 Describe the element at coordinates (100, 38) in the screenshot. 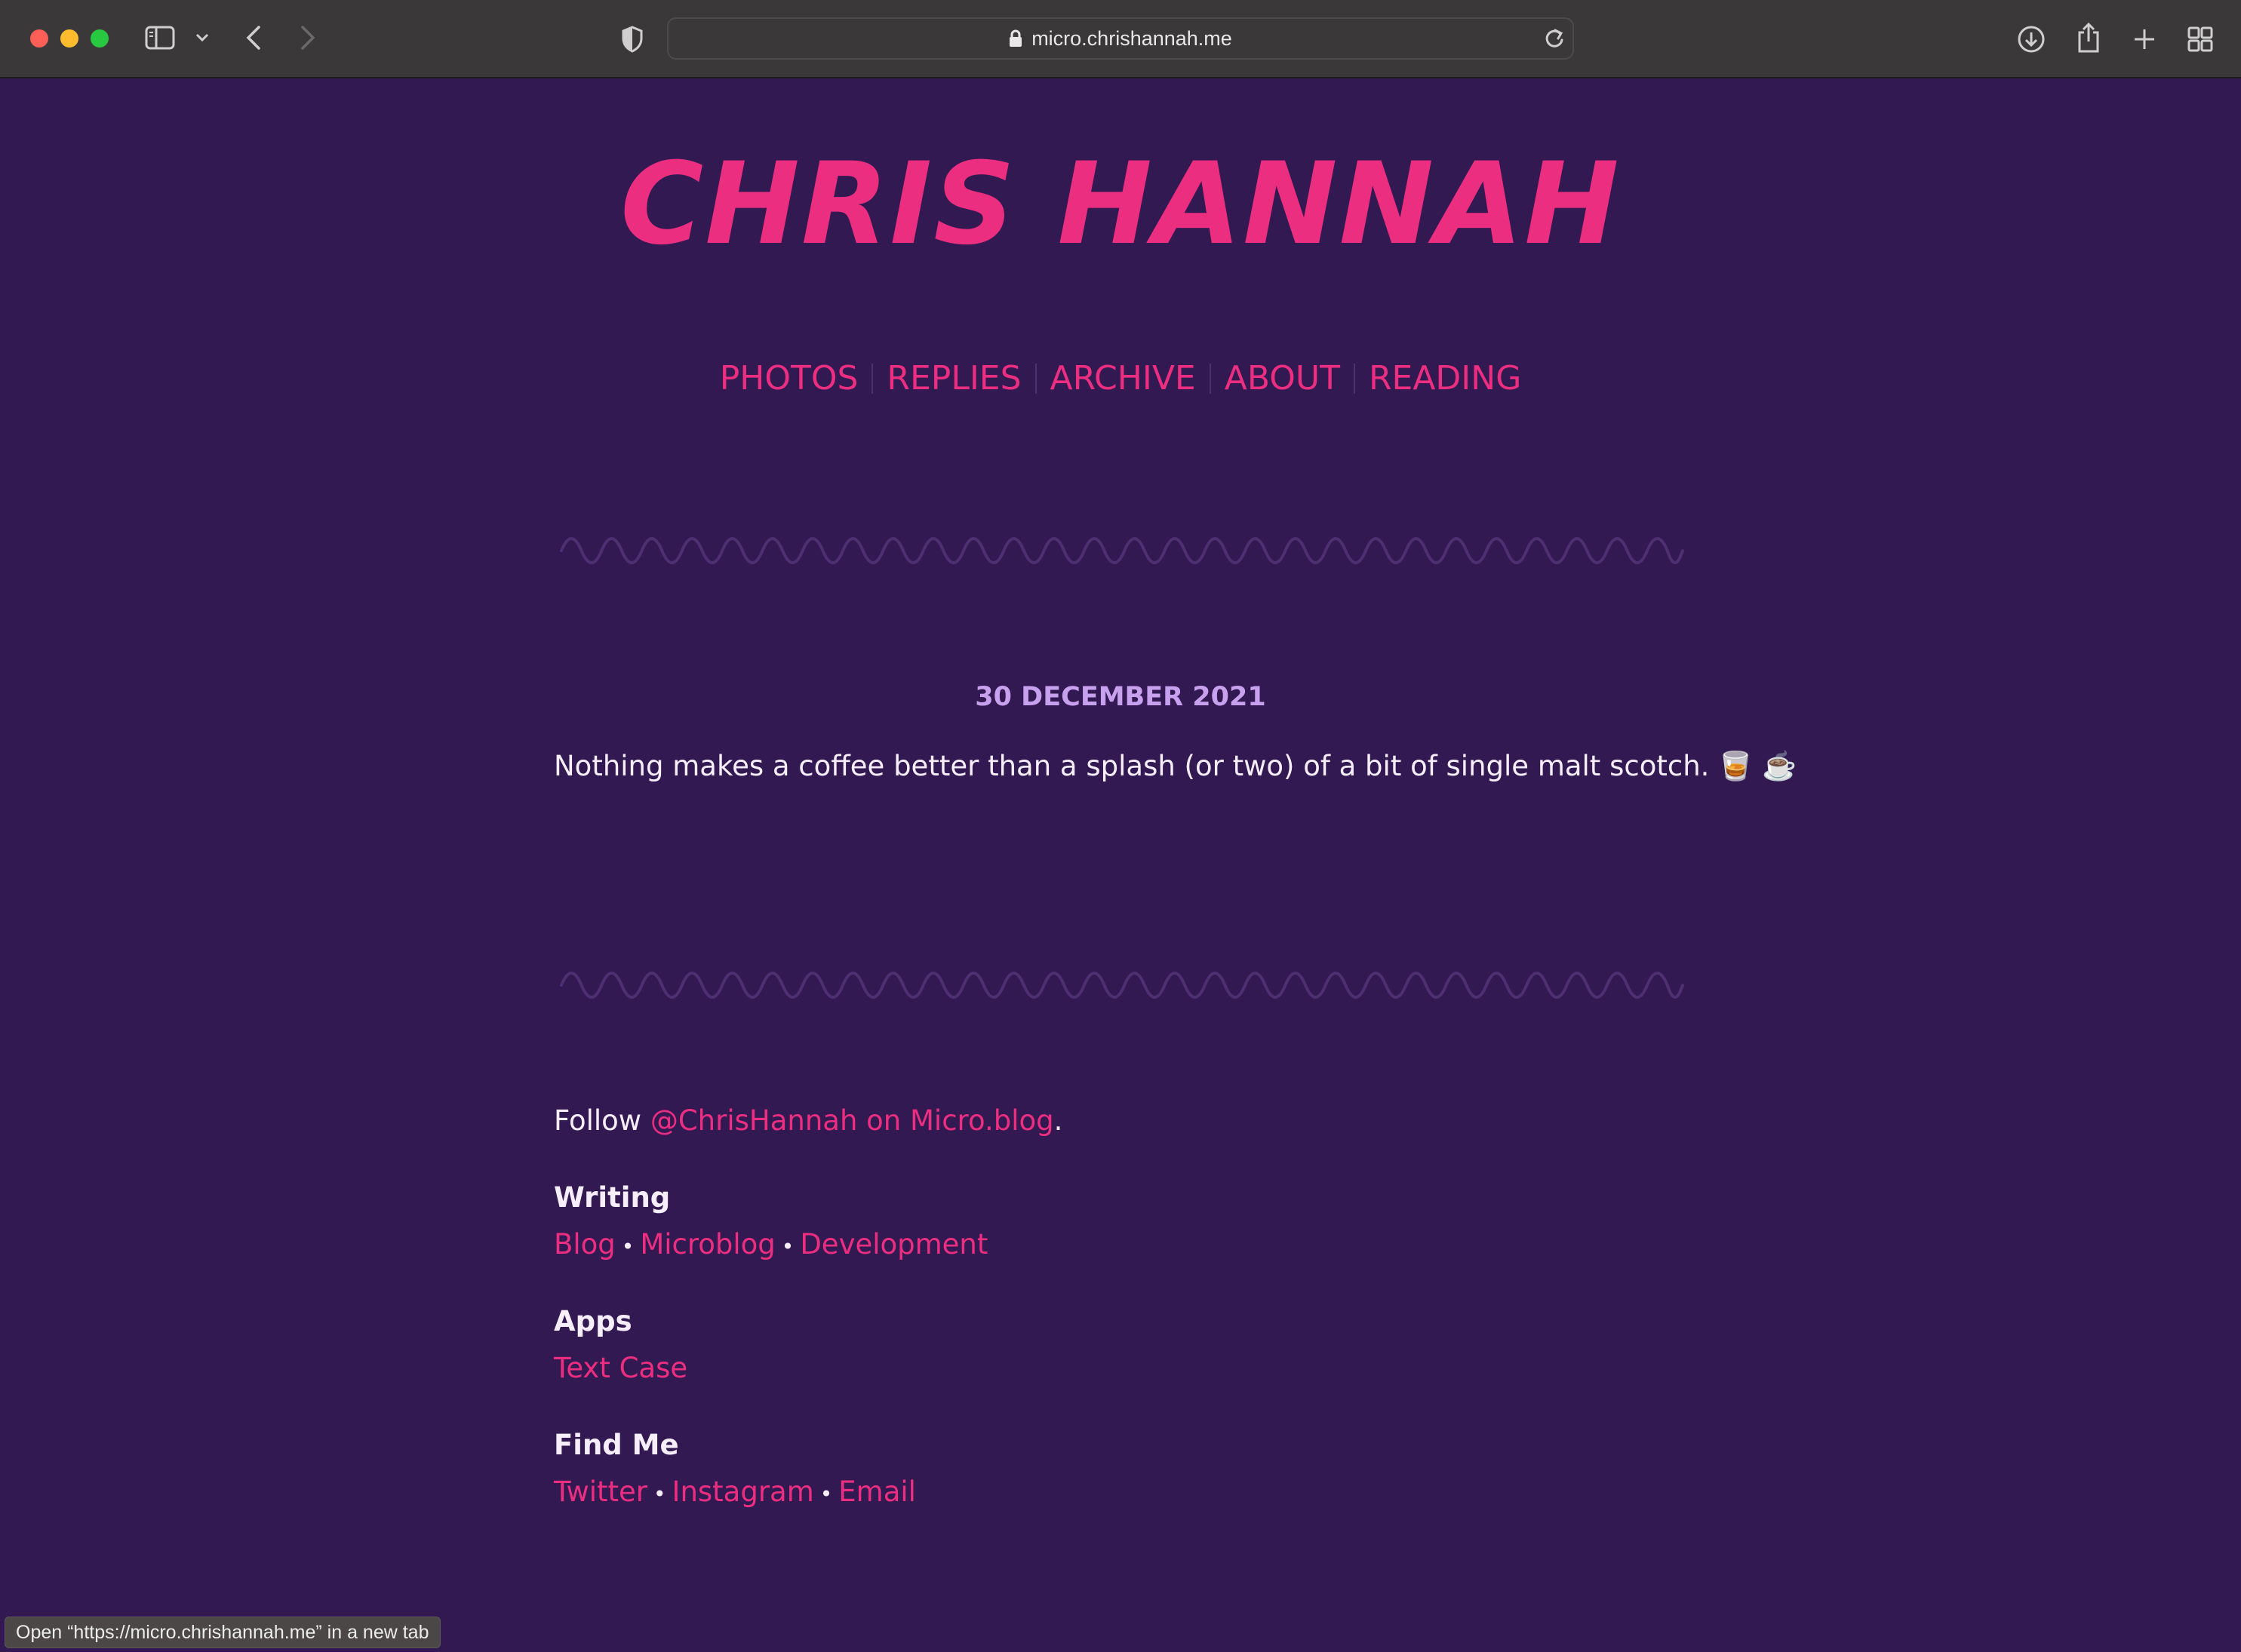

I see `maximize-window-button` at that location.